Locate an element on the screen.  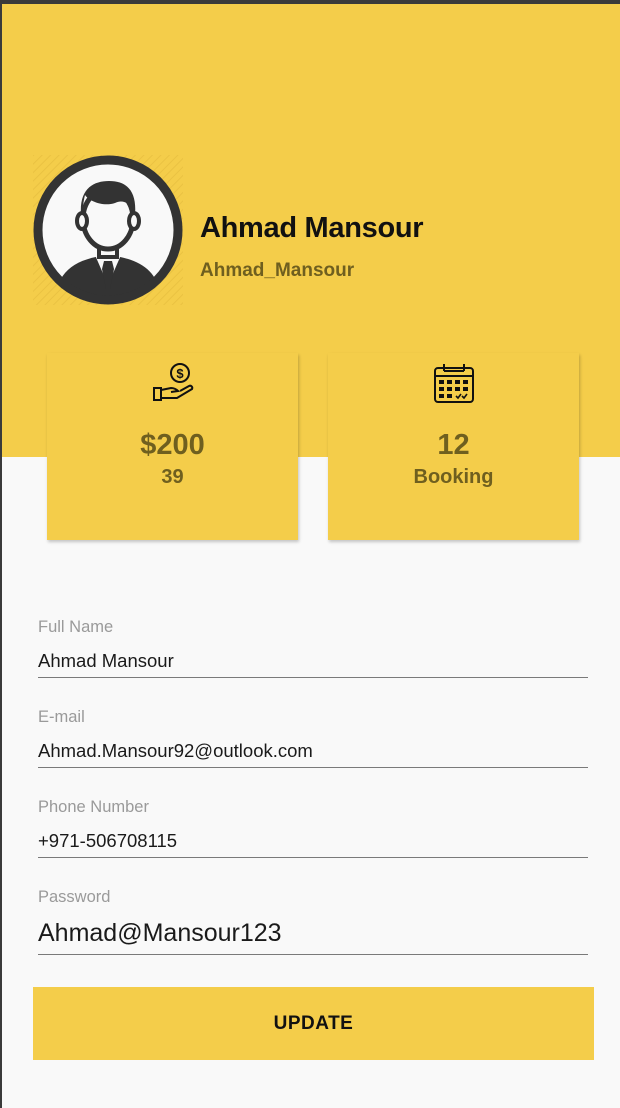
password-input is located at coordinates (313, 937).